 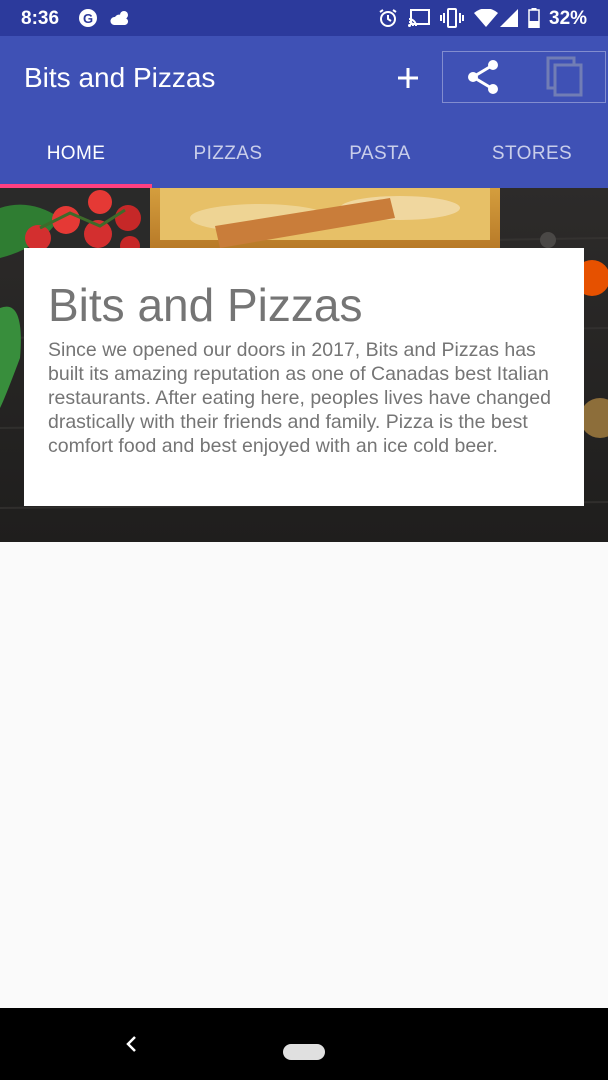 I want to click on system-nav-bar, so click(x=304, y=1044).